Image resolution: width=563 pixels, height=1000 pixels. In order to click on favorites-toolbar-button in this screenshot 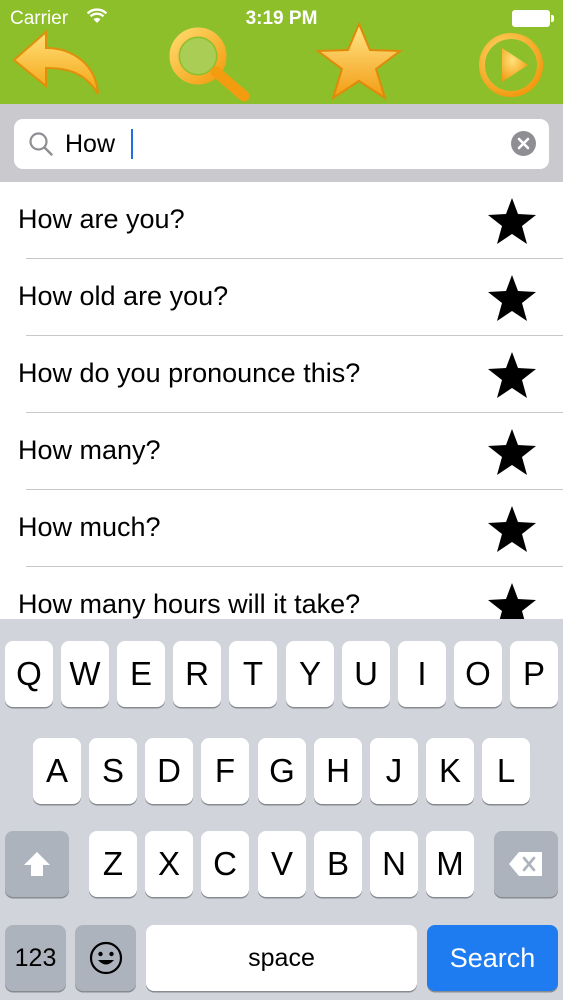, I will do `click(359, 61)`.